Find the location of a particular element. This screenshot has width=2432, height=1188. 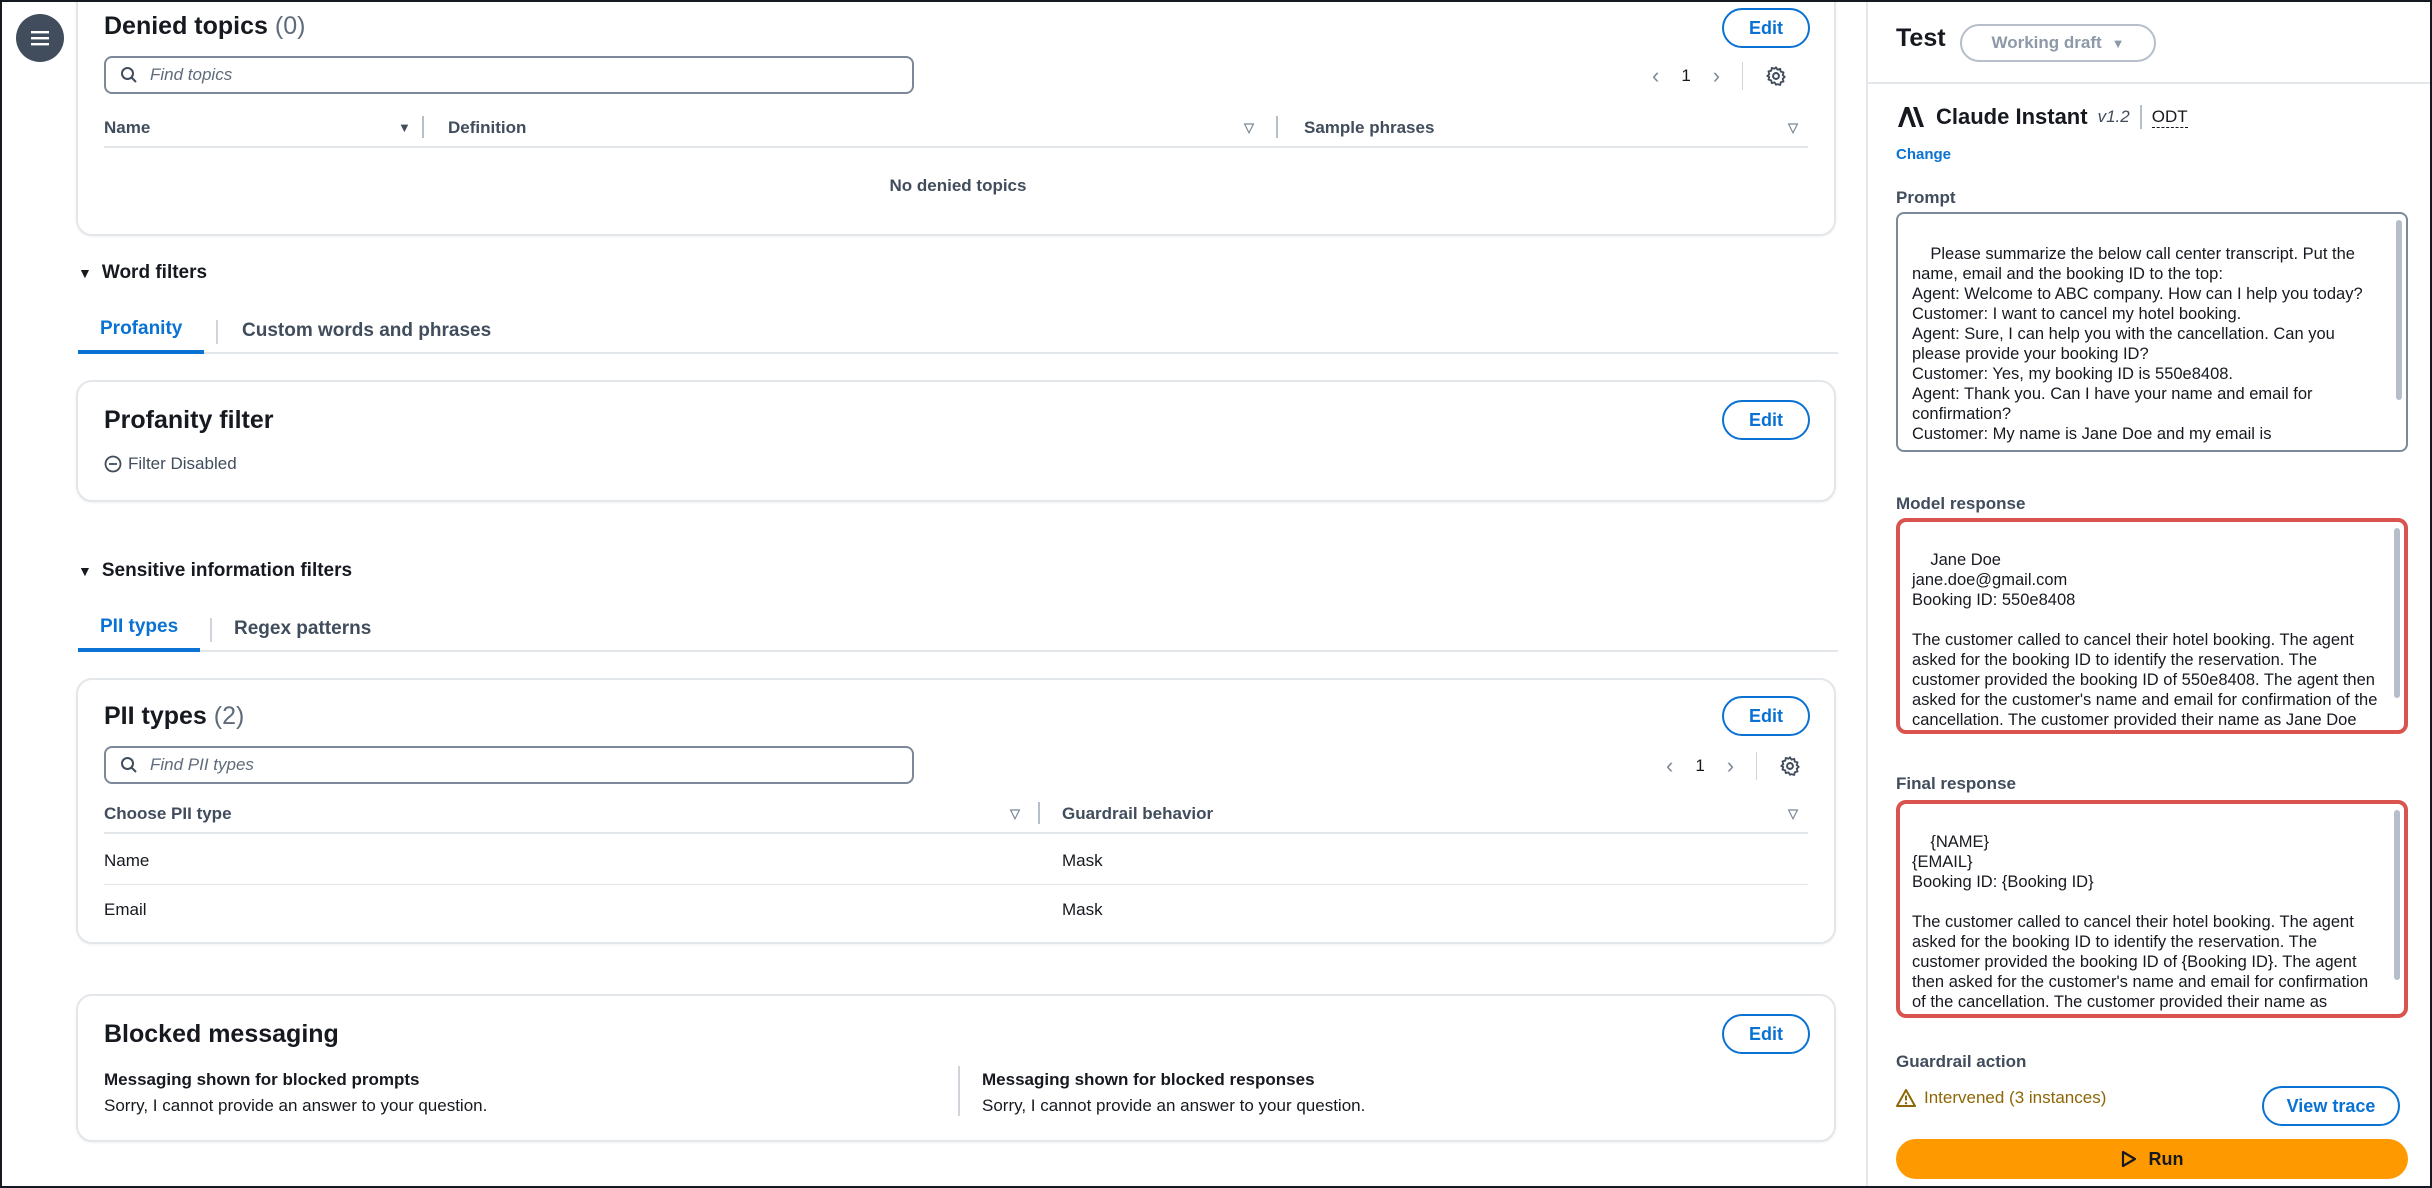

prompt-scrollbar is located at coordinates (2399, 310).